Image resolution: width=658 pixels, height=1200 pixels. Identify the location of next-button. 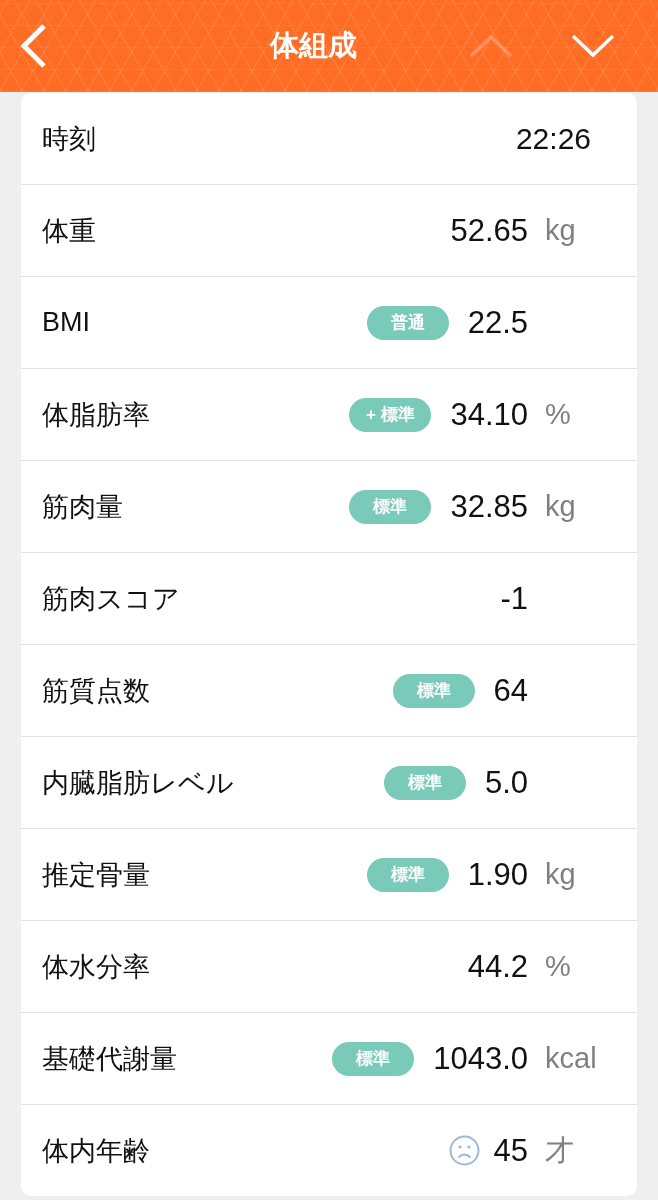
(593, 46).